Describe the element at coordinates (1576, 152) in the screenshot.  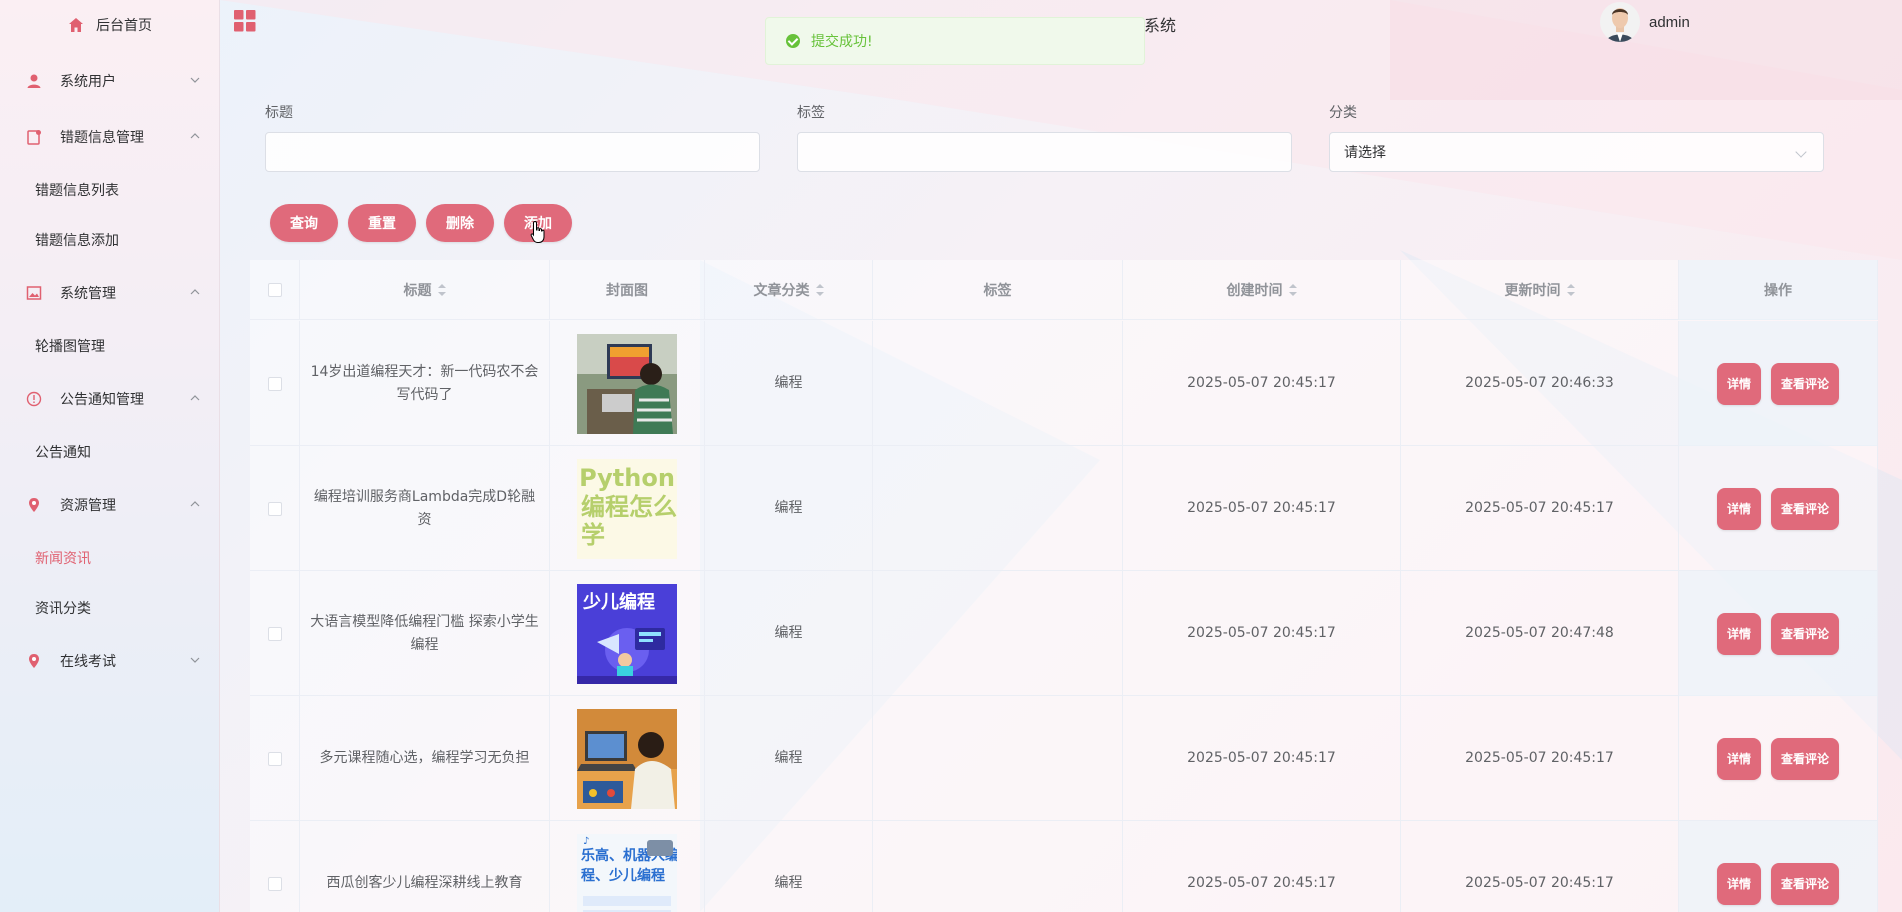
I see `category-select: 请选择` at that location.